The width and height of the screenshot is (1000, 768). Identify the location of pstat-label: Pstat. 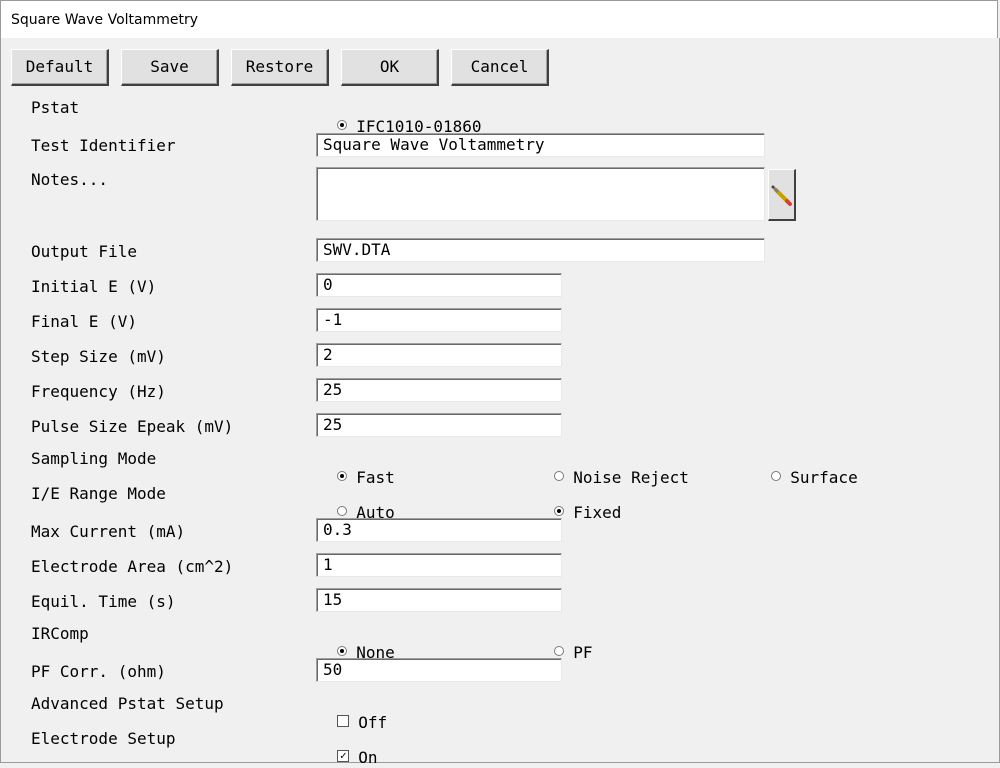
(55, 107).